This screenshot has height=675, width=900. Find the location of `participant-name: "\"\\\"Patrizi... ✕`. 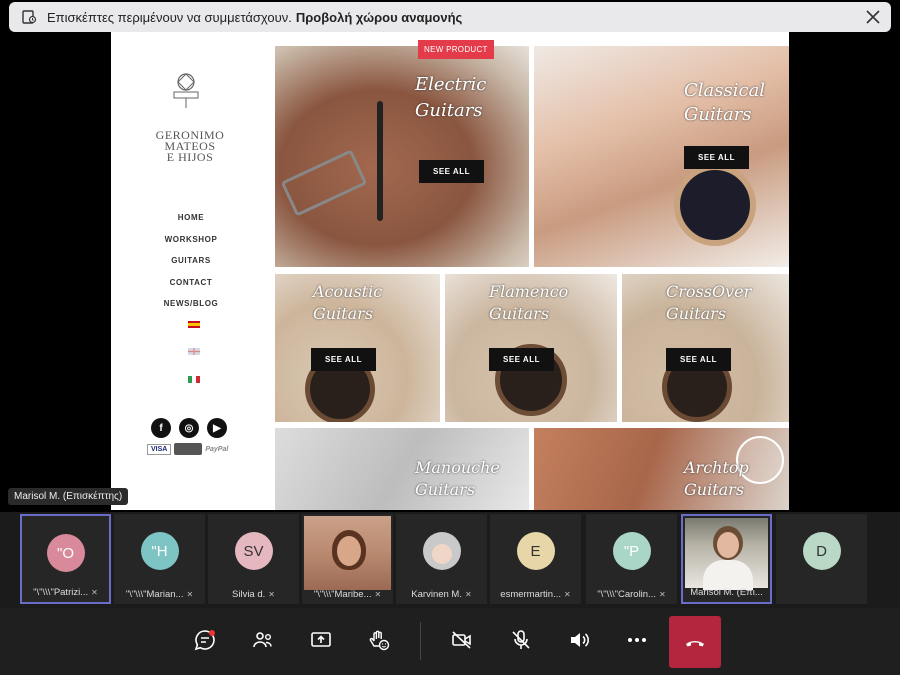

participant-name: "\"\\\"Patrizi... ✕ is located at coordinates (65, 592).